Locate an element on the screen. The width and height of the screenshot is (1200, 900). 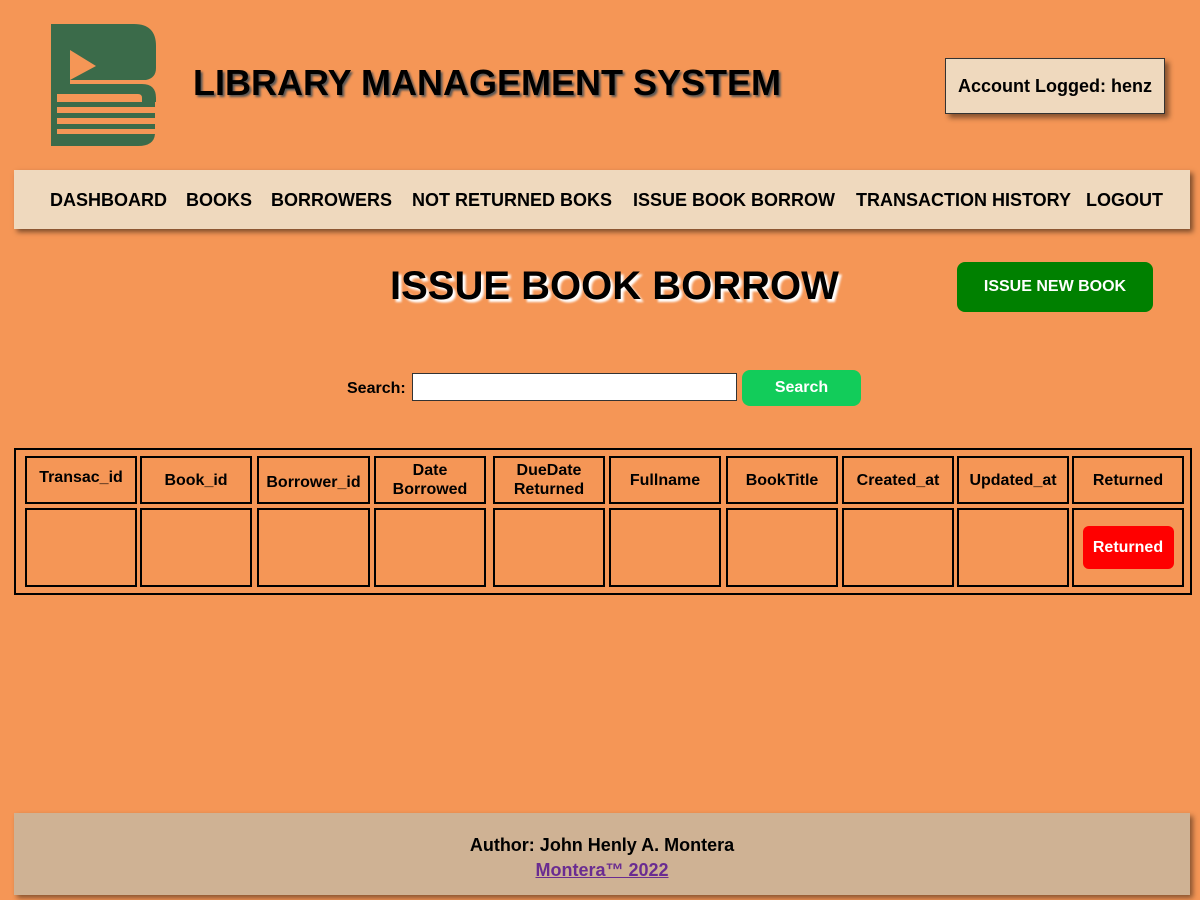
column-header-created-at: Created_at is located at coordinates (898, 480).